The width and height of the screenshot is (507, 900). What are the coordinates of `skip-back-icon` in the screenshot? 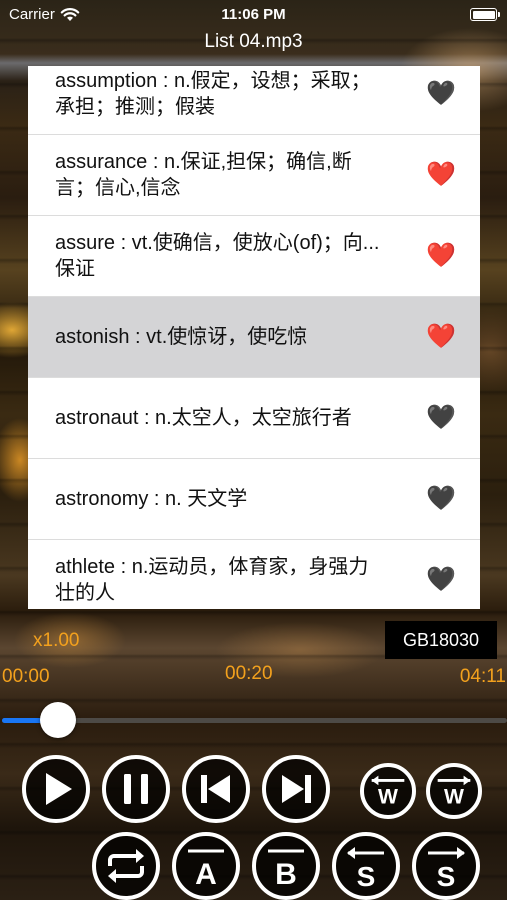 It's located at (215, 789).